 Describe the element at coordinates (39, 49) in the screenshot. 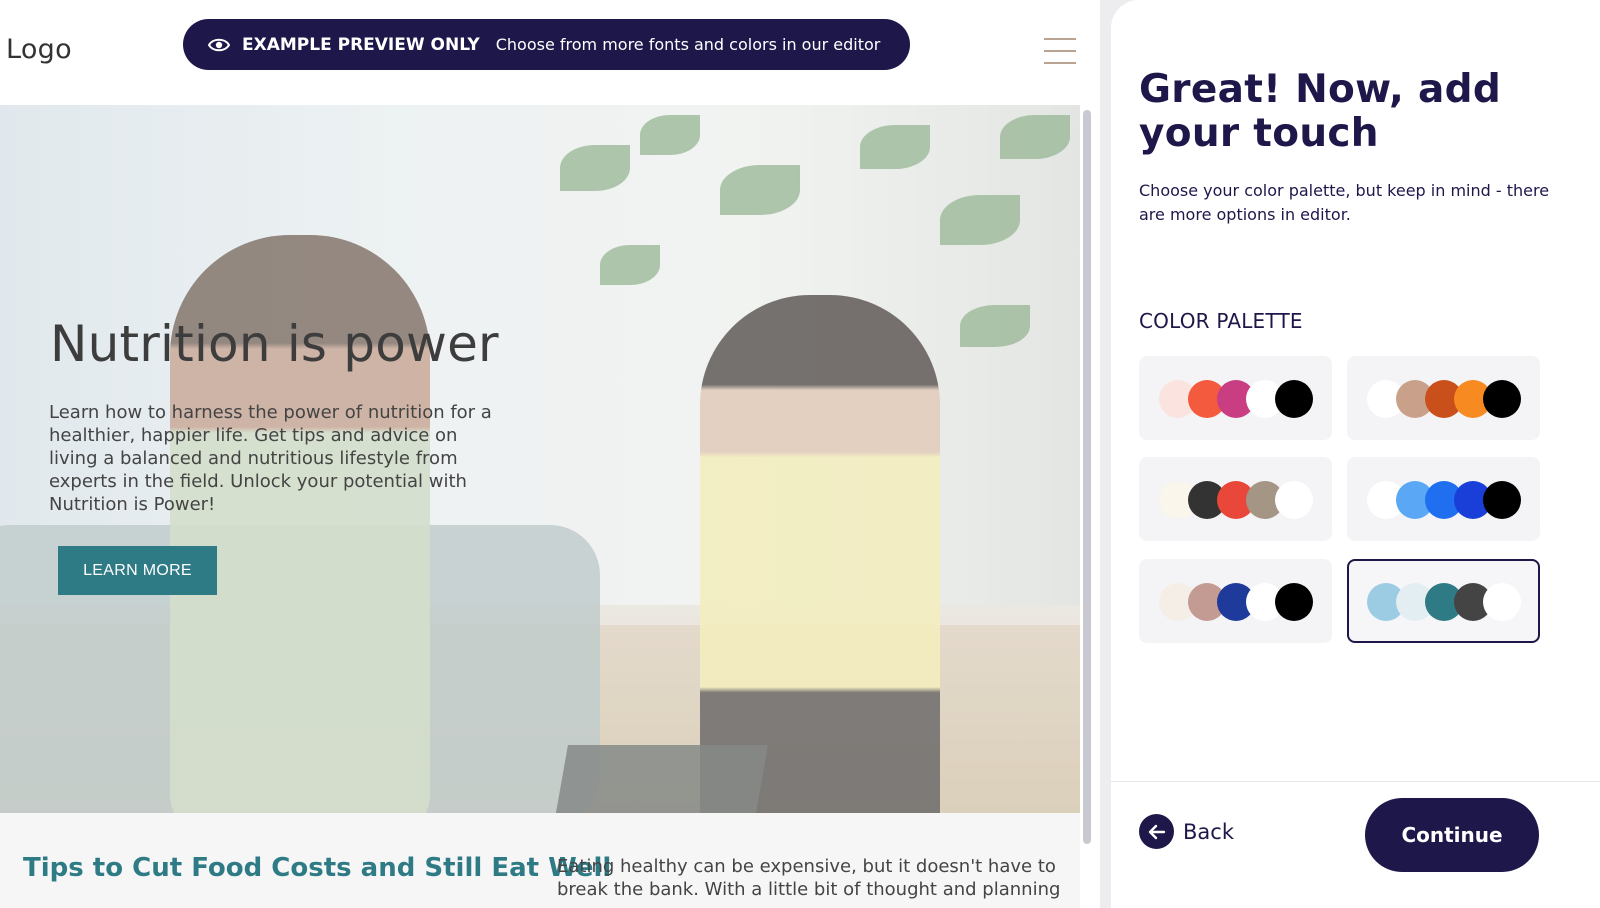

I see `site-logo: Logo` at that location.